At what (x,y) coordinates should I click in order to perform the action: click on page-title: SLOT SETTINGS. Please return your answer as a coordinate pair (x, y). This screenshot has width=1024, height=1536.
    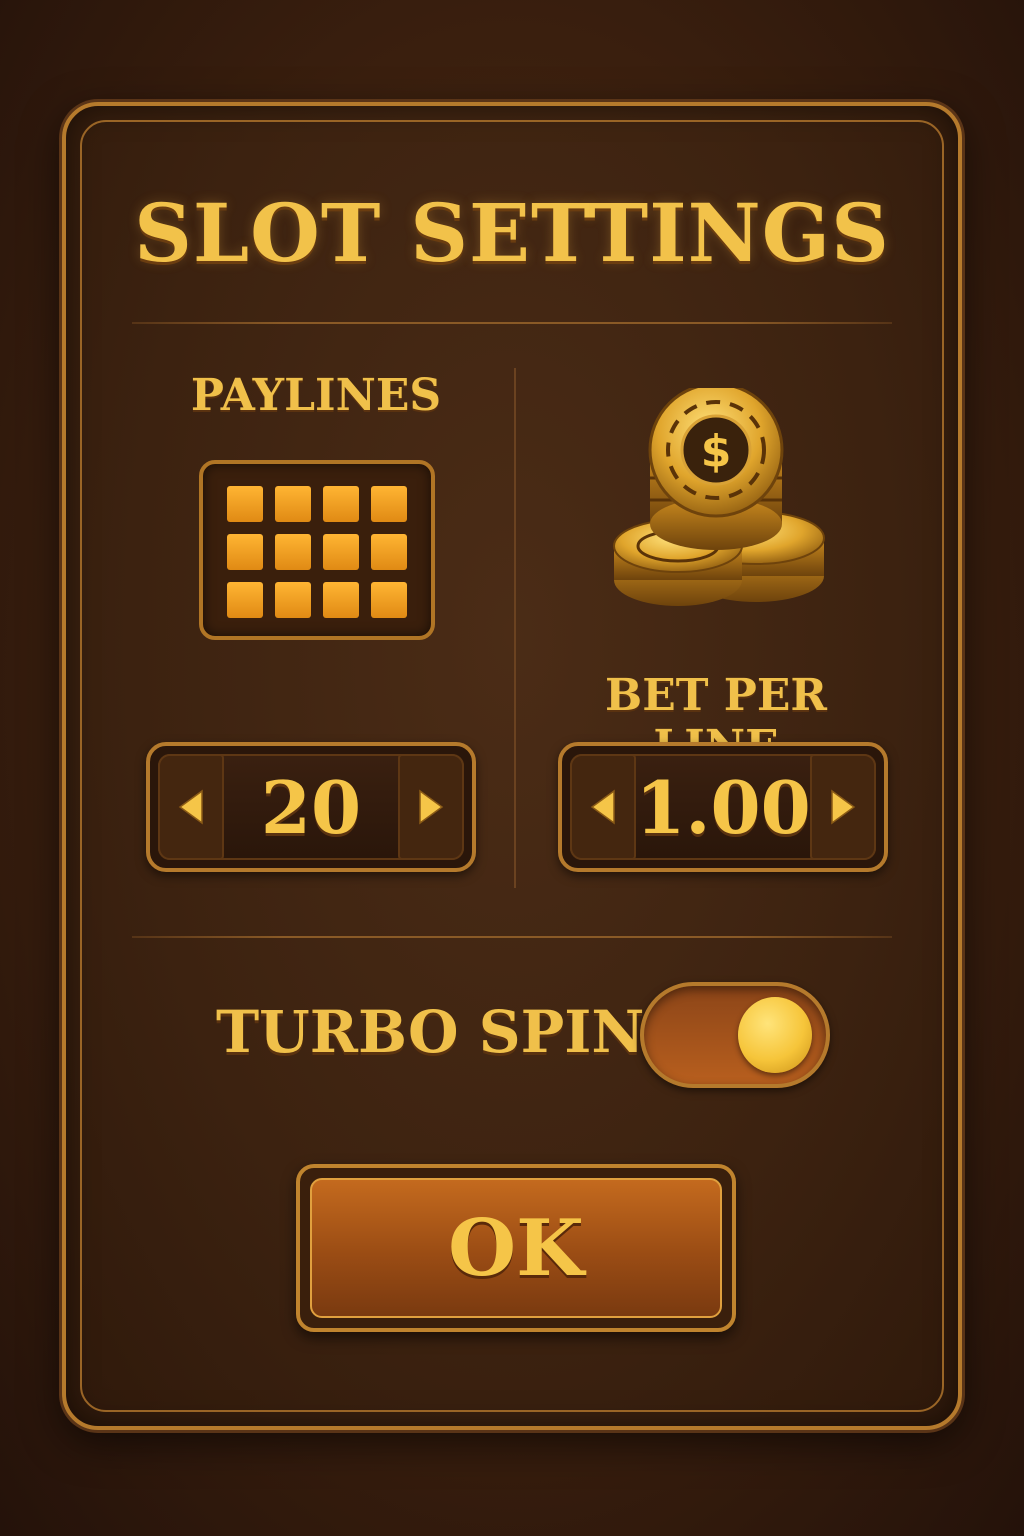
    Looking at the image, I should click on (512, 233).